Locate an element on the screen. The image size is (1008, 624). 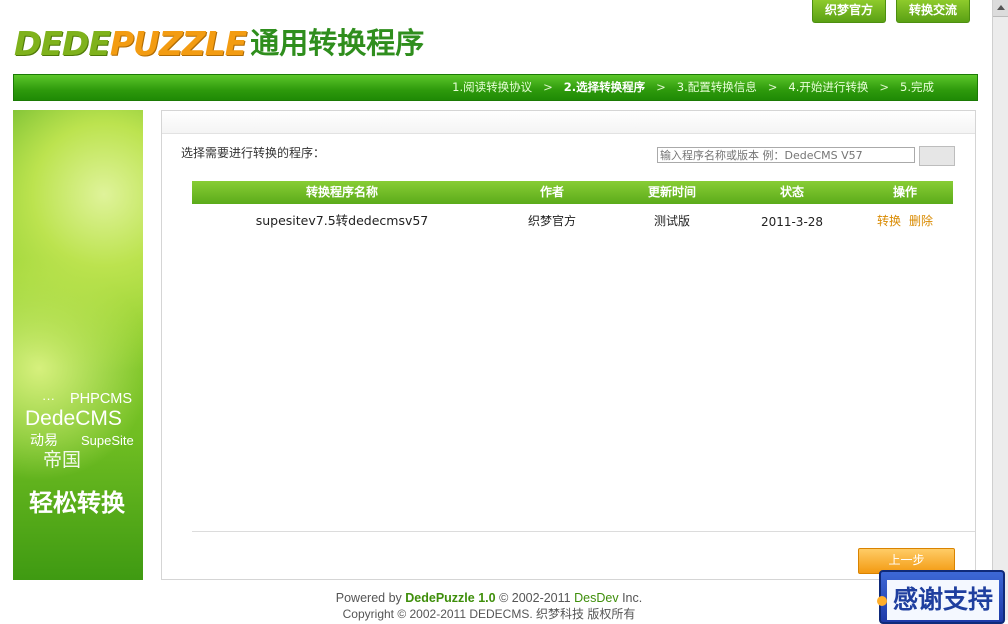
step-5: 5.完成 is located at coordinates (917, 87).